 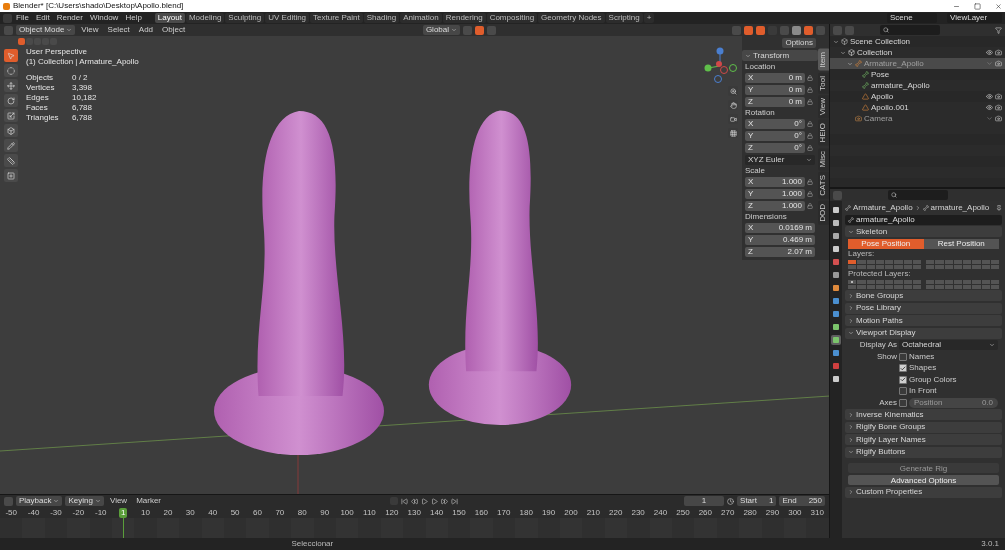 I want to click on rig-button: Advanced Options, so click(x=923, y=480).